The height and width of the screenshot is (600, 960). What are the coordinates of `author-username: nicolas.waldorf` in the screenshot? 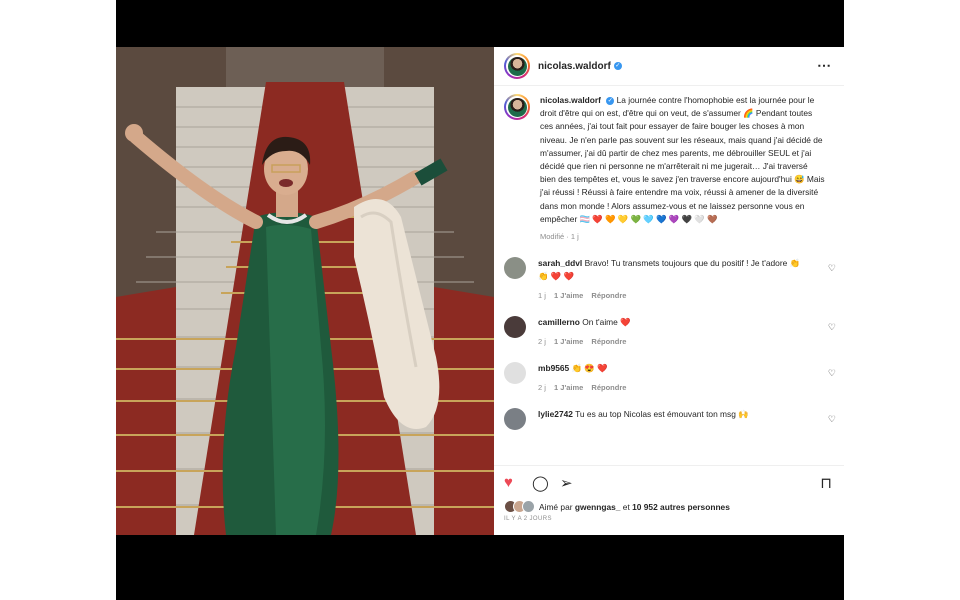 It's located at (574, 66).